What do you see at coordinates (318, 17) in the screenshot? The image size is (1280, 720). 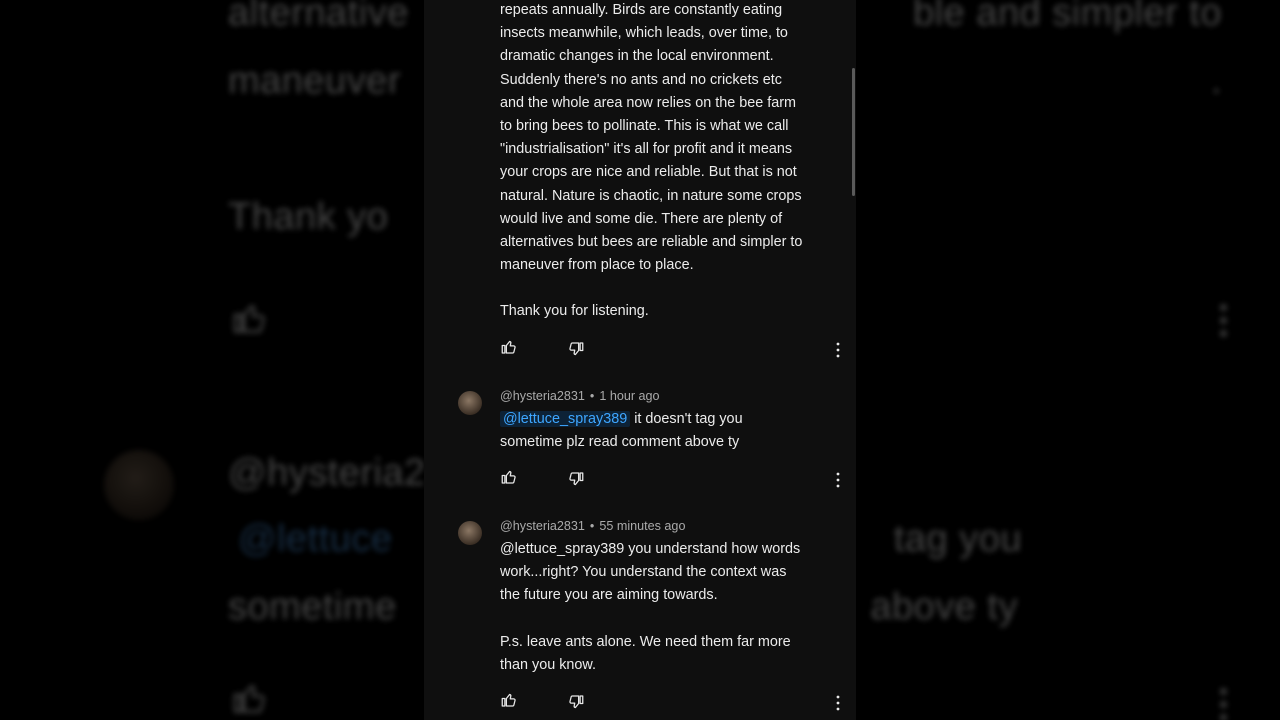 I see `bg-text-line: alternative` at bounding box center [318, 17].